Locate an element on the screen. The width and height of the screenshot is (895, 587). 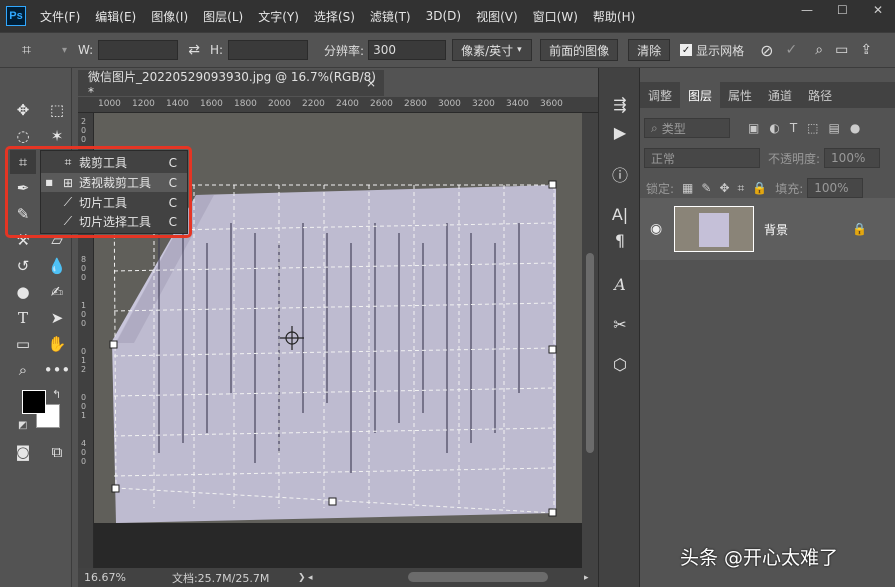
search-icon: ⌕ is located at coordinates (819, 50).